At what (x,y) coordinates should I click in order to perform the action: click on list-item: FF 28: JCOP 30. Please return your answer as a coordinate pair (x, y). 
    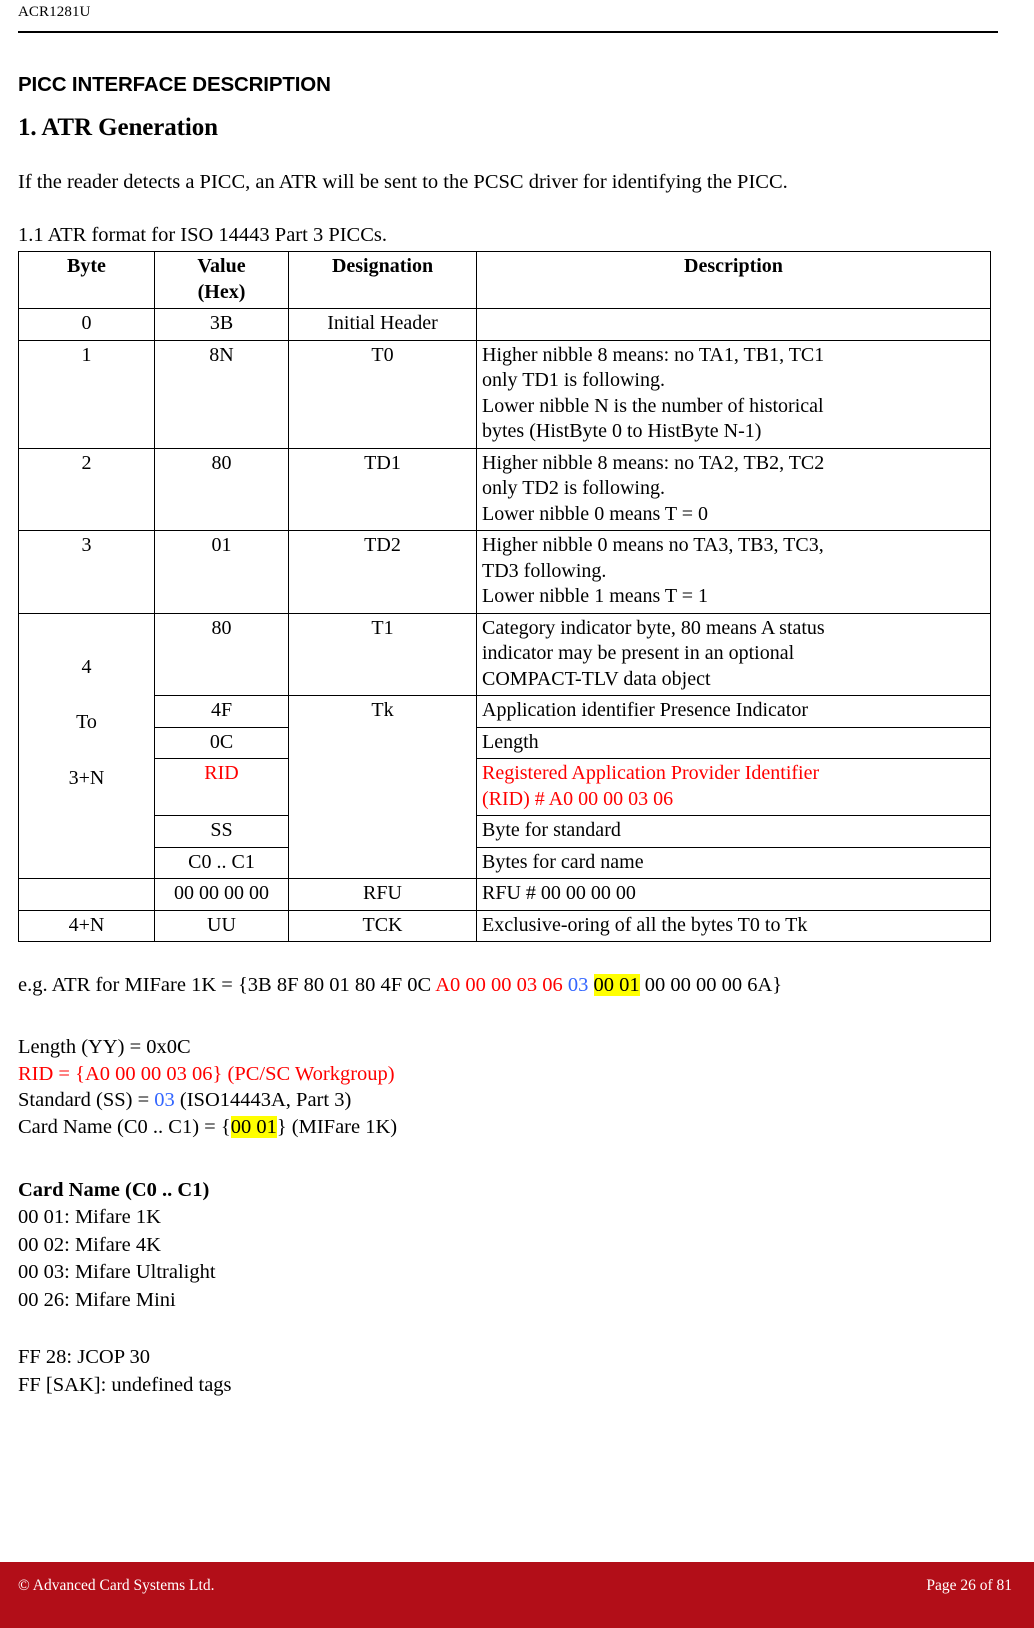
    Looking at the image, I should click on (84, 1357).